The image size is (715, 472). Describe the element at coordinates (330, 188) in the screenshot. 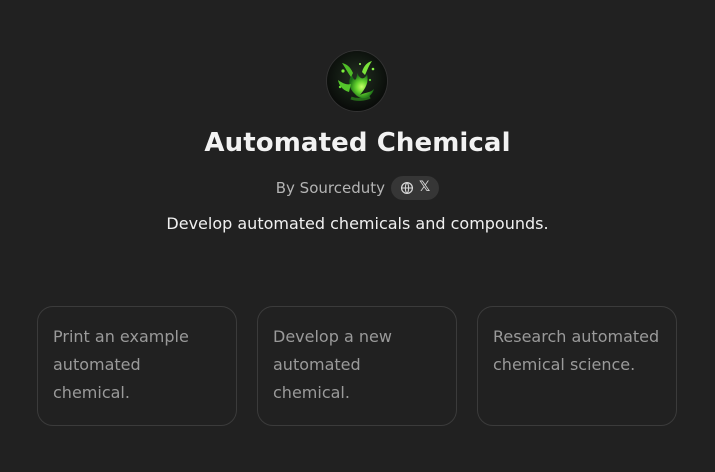

I see `author-label: By Sourceduty` at that location.